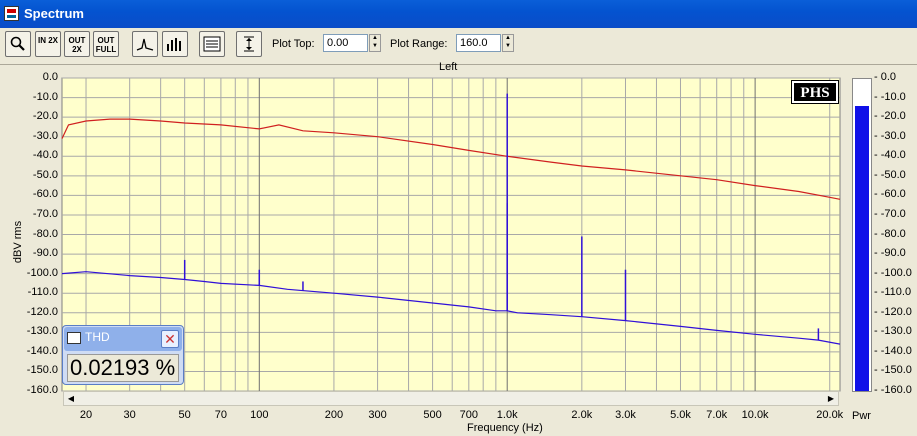 The width and height of the screenshot is (917, 436). I want to click on meter-tick-label: - -60.0, so click(890, 194).